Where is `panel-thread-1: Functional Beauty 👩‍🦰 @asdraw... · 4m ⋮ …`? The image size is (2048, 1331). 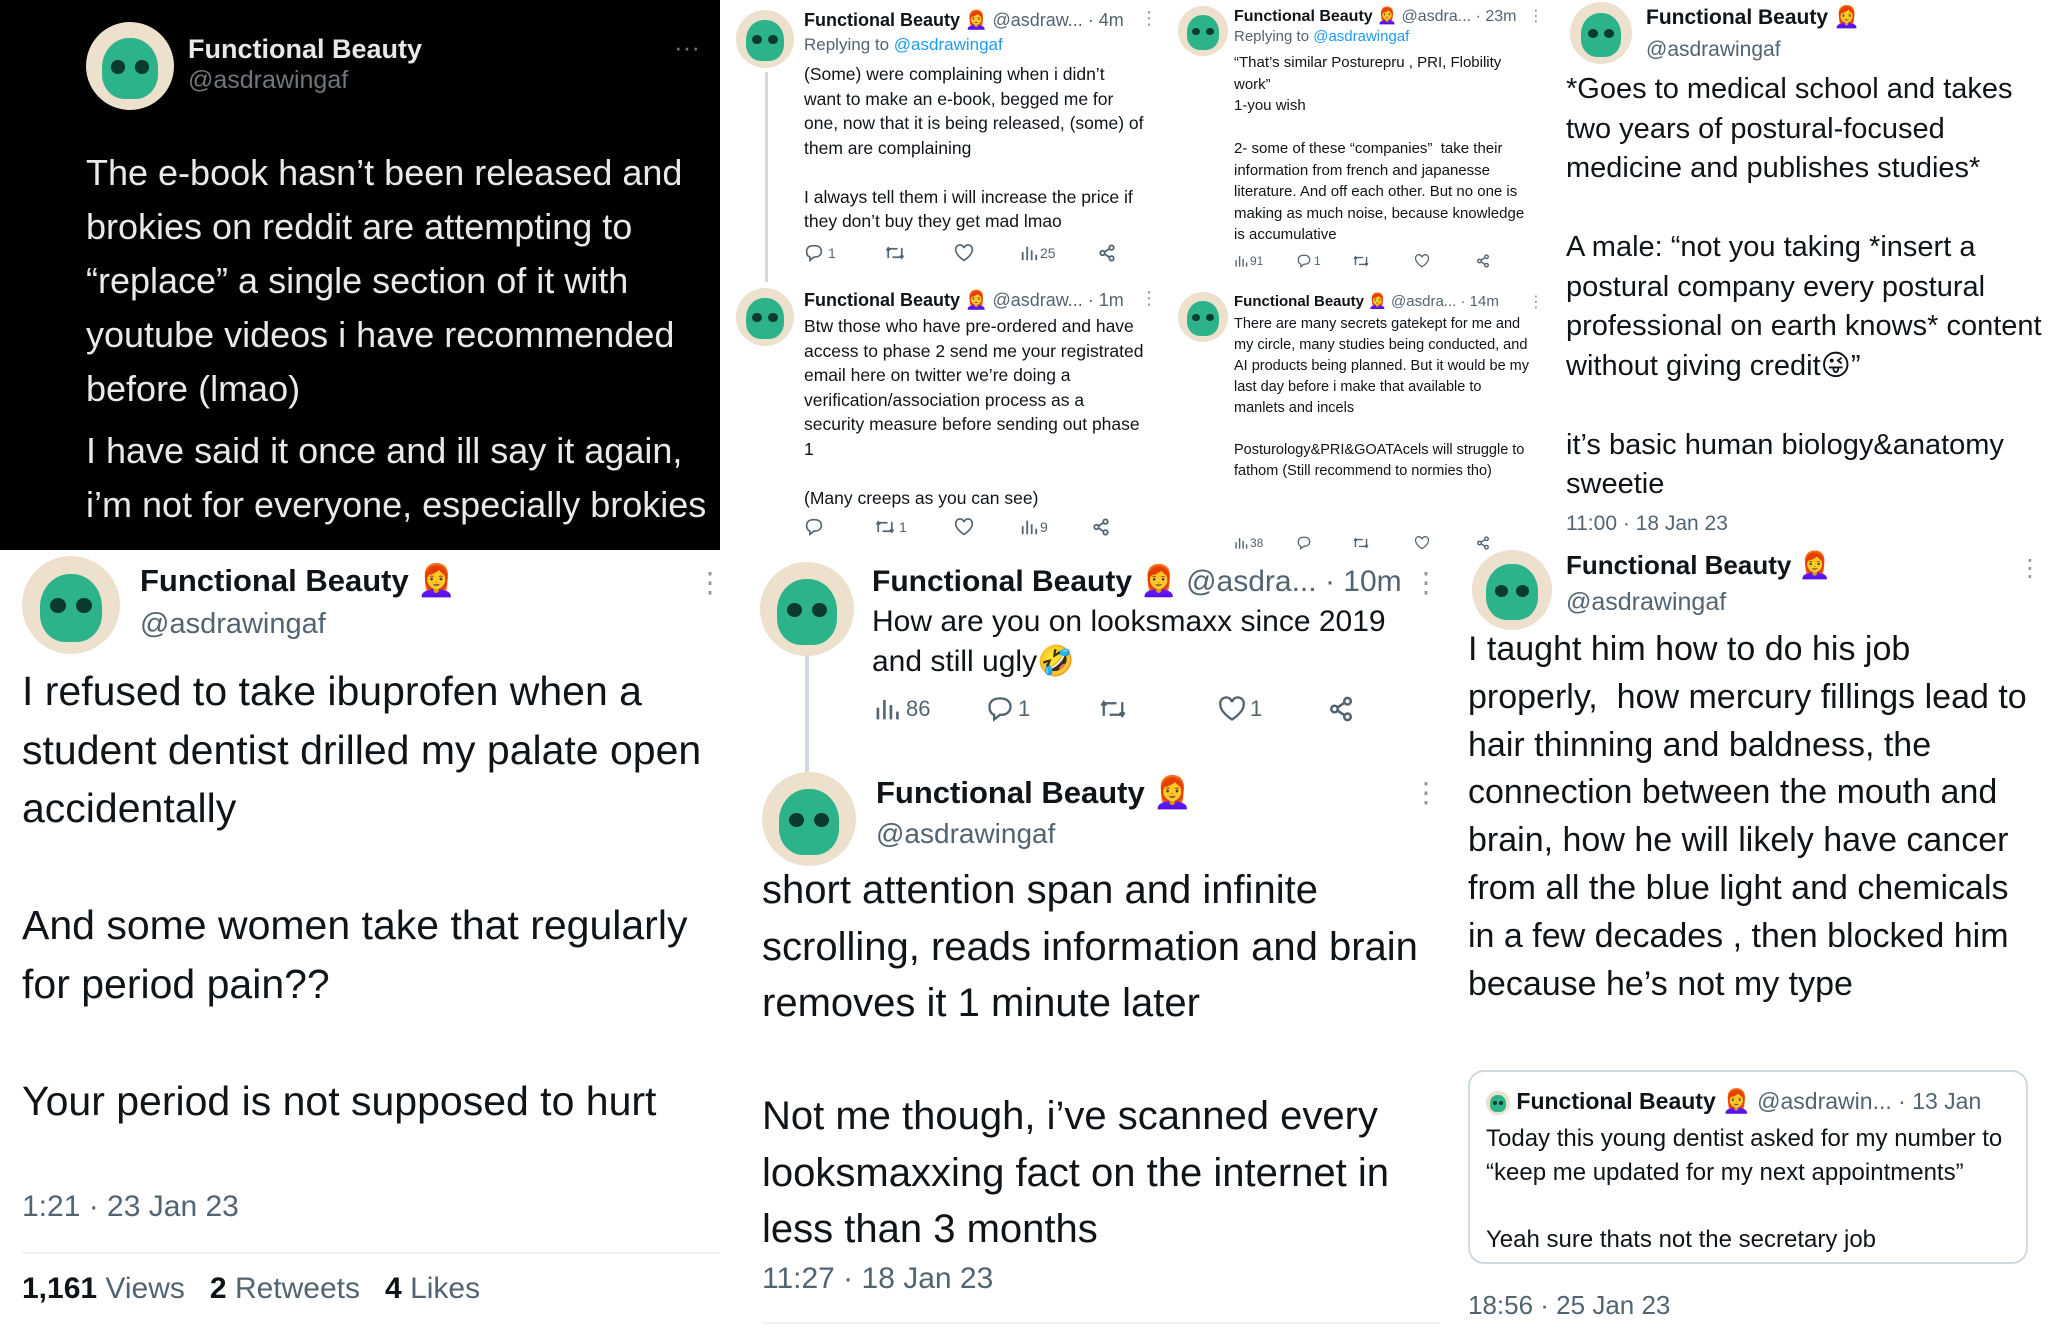 panel-thread-1: Functional Beauty 👩‍🦰 @asdraw... · 4m ⋮ … is located at coordinates (936, 275).